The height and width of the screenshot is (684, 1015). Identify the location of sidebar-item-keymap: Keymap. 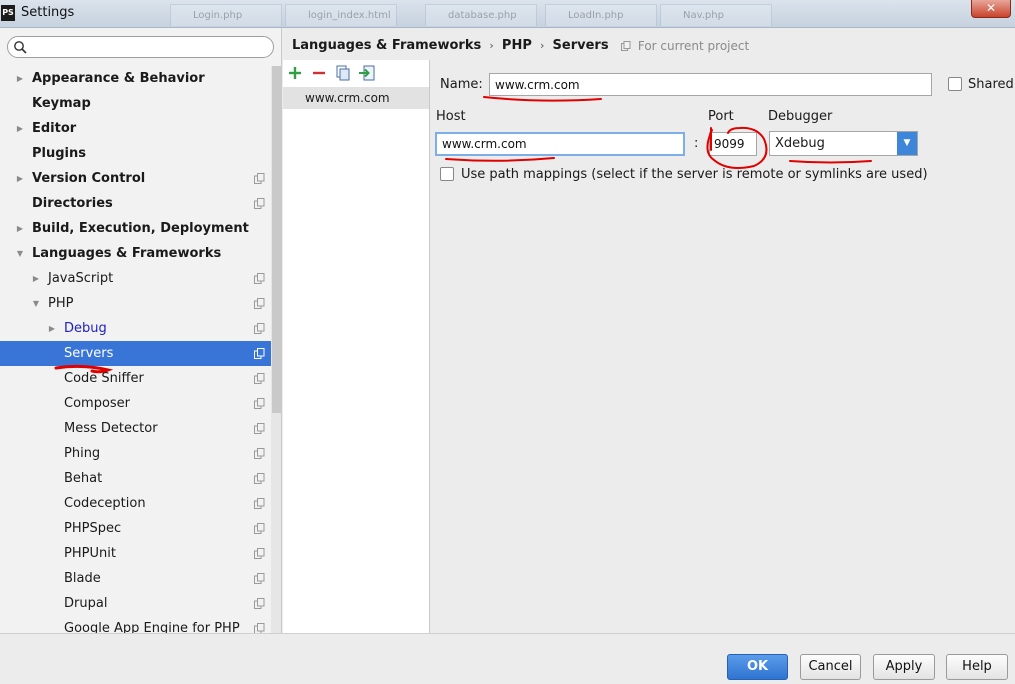
(135, 103).